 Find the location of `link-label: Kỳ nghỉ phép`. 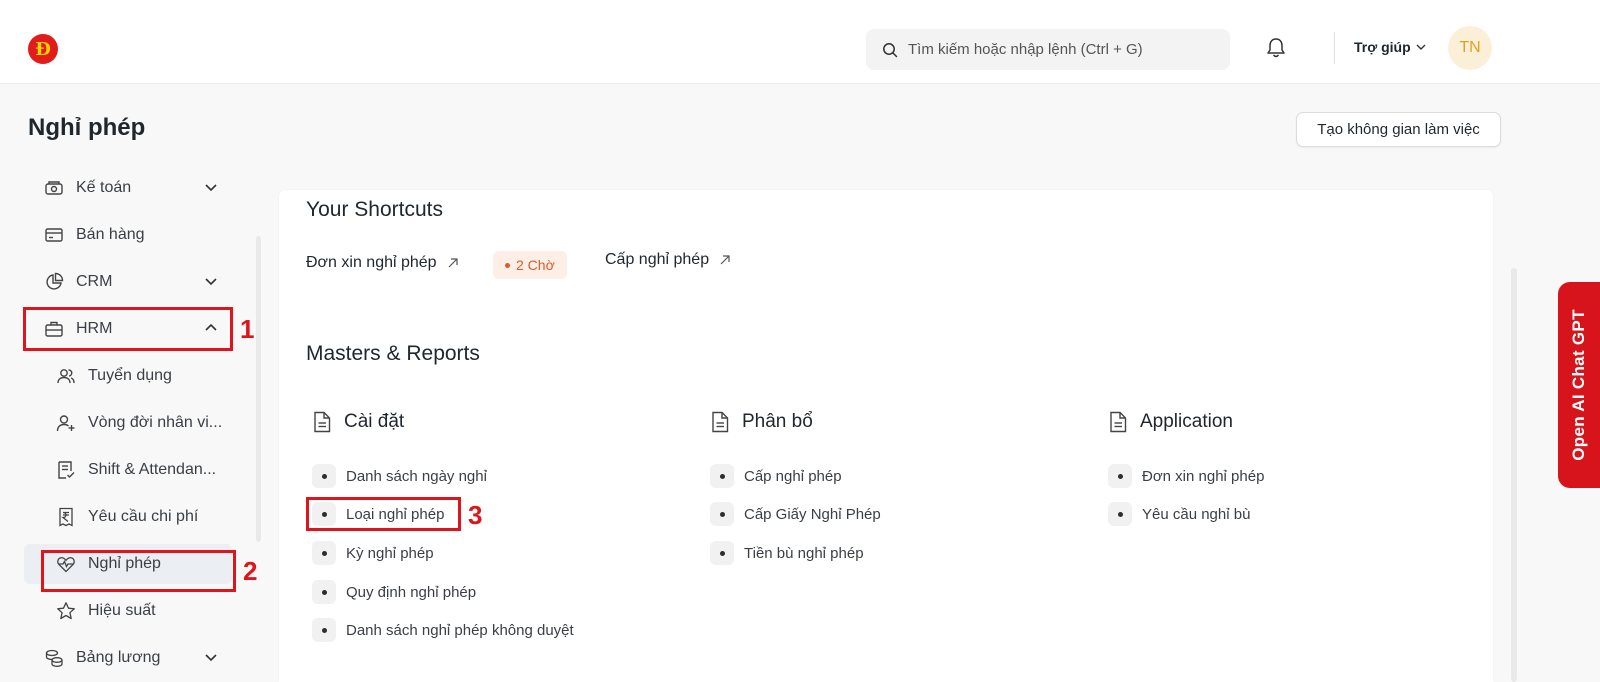

link-label: Kỳ nghỉ phép is located at coordinates (390, 553).